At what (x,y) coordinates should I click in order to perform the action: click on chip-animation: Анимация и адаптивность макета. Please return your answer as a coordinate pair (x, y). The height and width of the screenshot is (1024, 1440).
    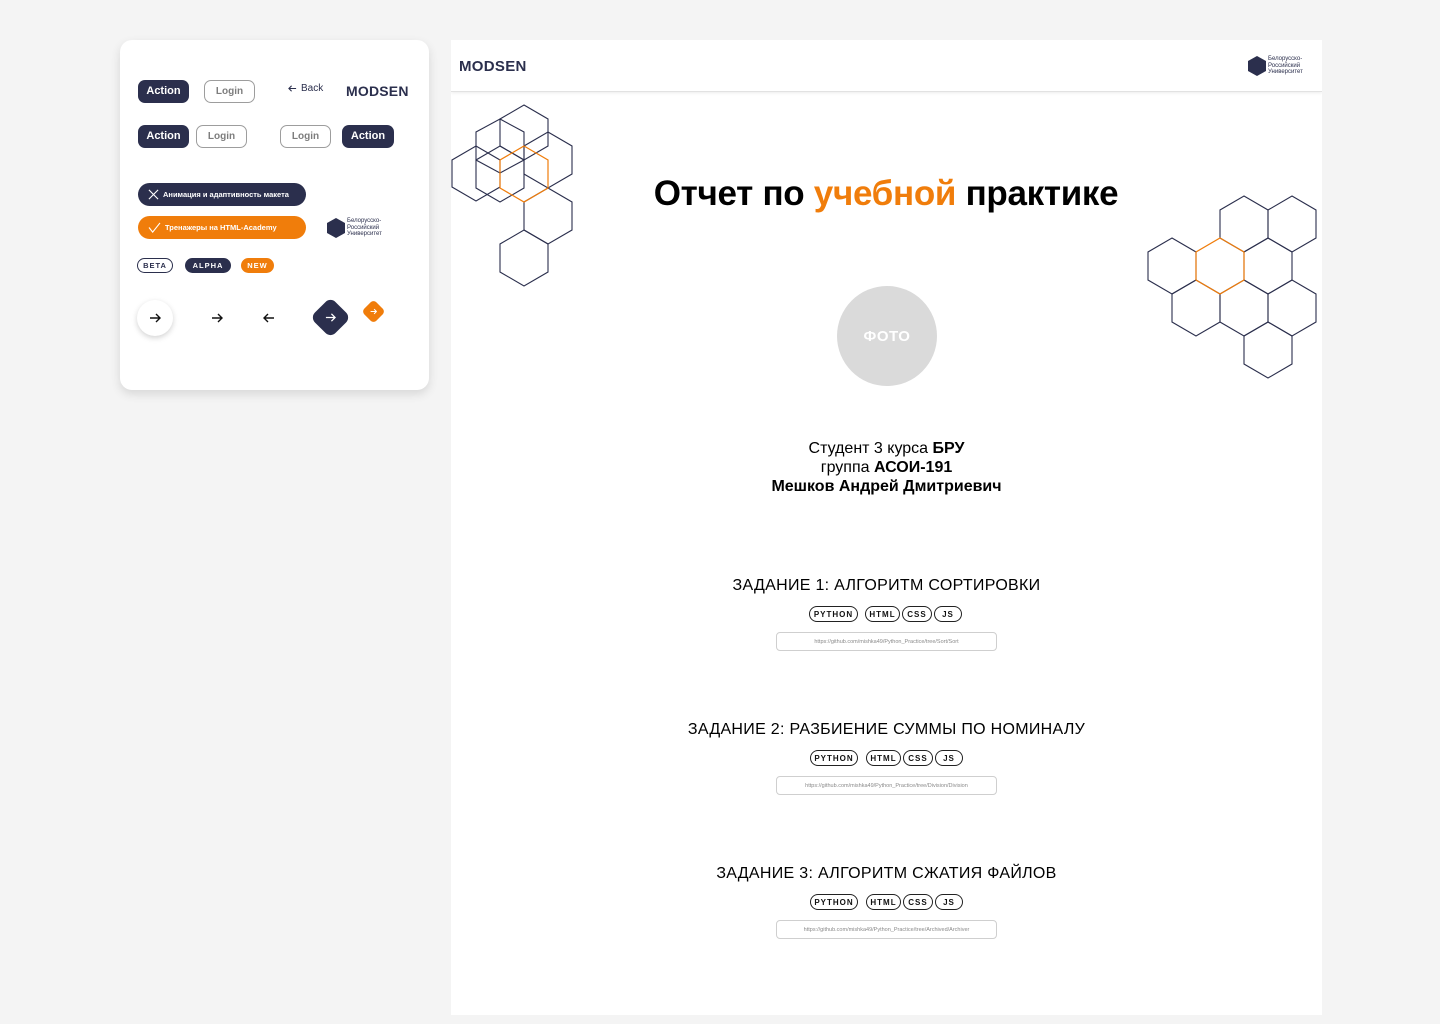
    Looking at the image, I should click on (222, 194).